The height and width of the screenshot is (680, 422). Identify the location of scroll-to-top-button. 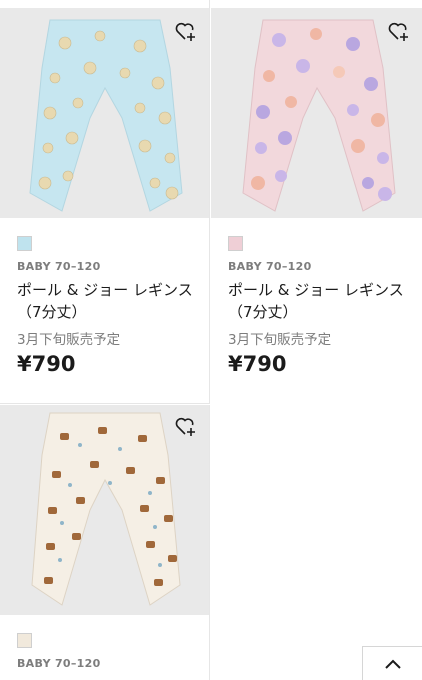
(392, 663).